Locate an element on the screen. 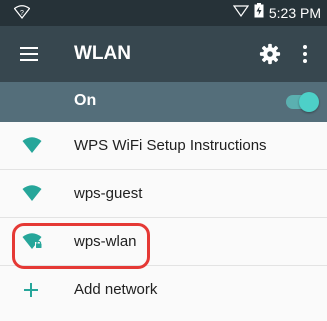 This screenshot has height=321, width=327. status-bar-right: 5:23 PM is located at coordinates (276, 13).